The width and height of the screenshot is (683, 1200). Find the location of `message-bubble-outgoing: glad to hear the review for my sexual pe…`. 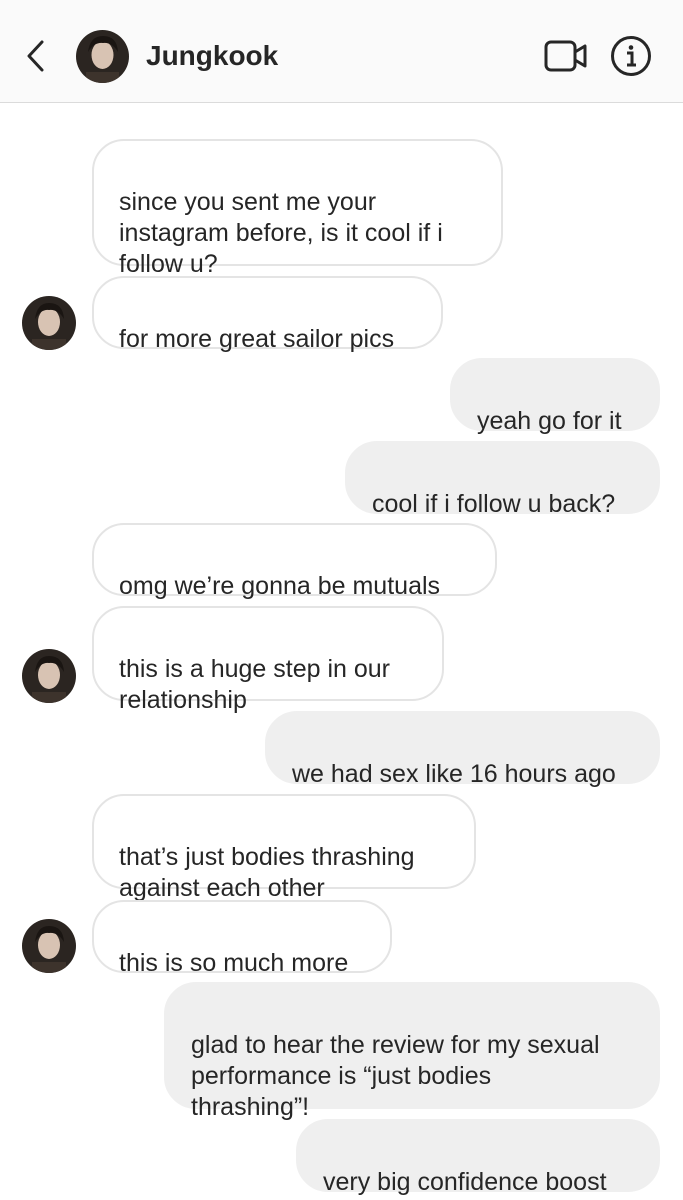

message-bubble-outgoing: glad to hear the review for my sexual pe… is located at coordinates (412, 1051).